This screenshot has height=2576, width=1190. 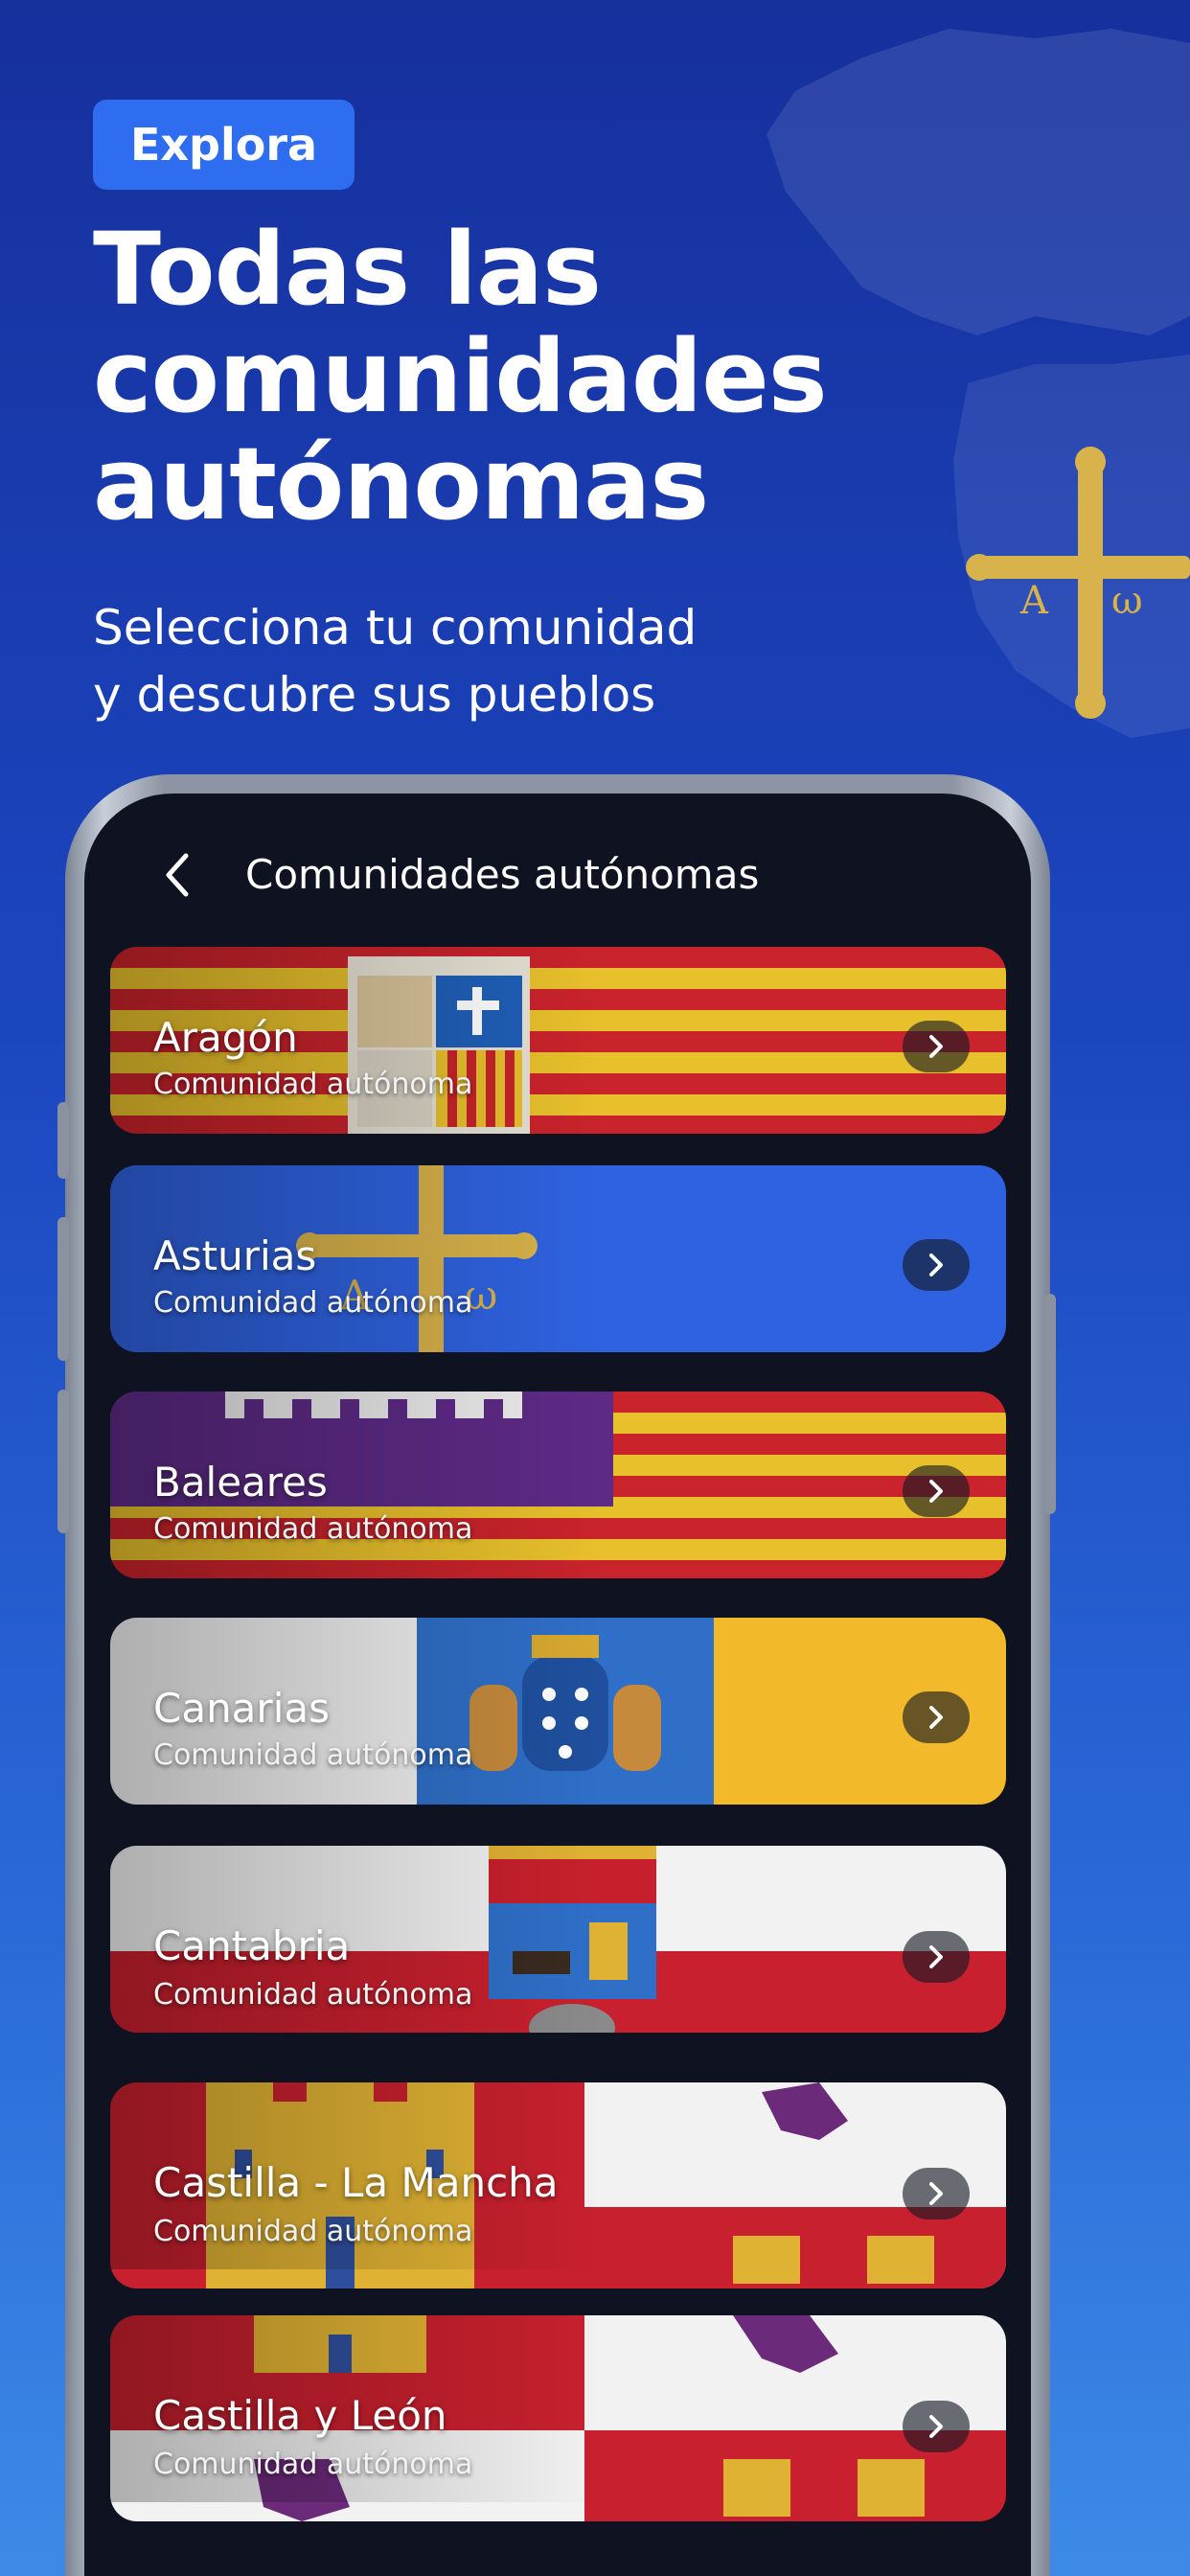 I want to click on headline-line-3: autónomas, so click(x=401, y=484).